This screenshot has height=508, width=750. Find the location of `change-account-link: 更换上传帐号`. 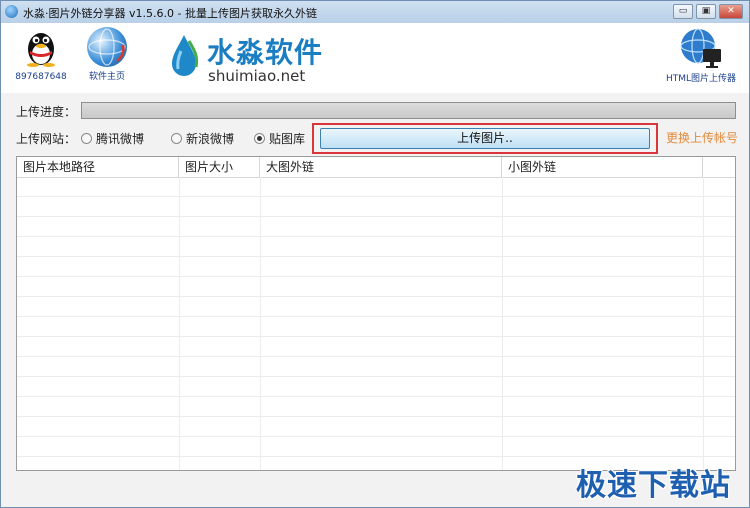

change-account-link: 更换上传帐号 is located at coordinates (702, 137).